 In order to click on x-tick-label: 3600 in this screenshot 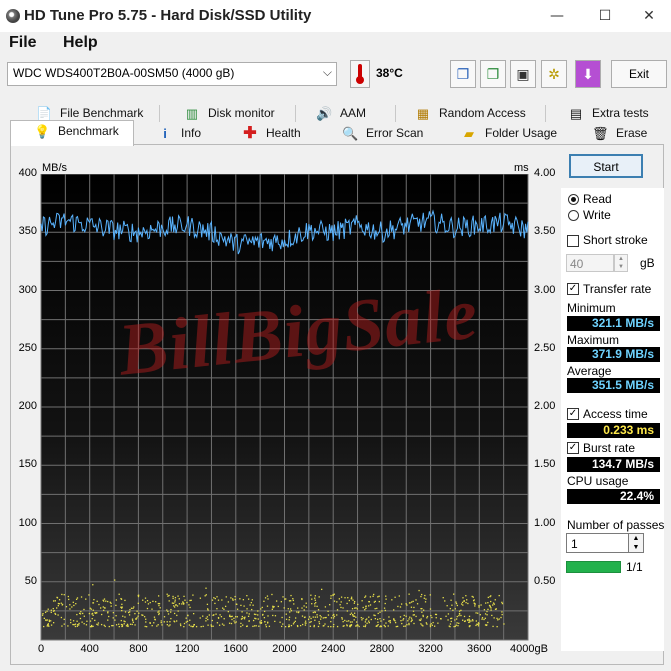, I will do `click(479, 649)`.